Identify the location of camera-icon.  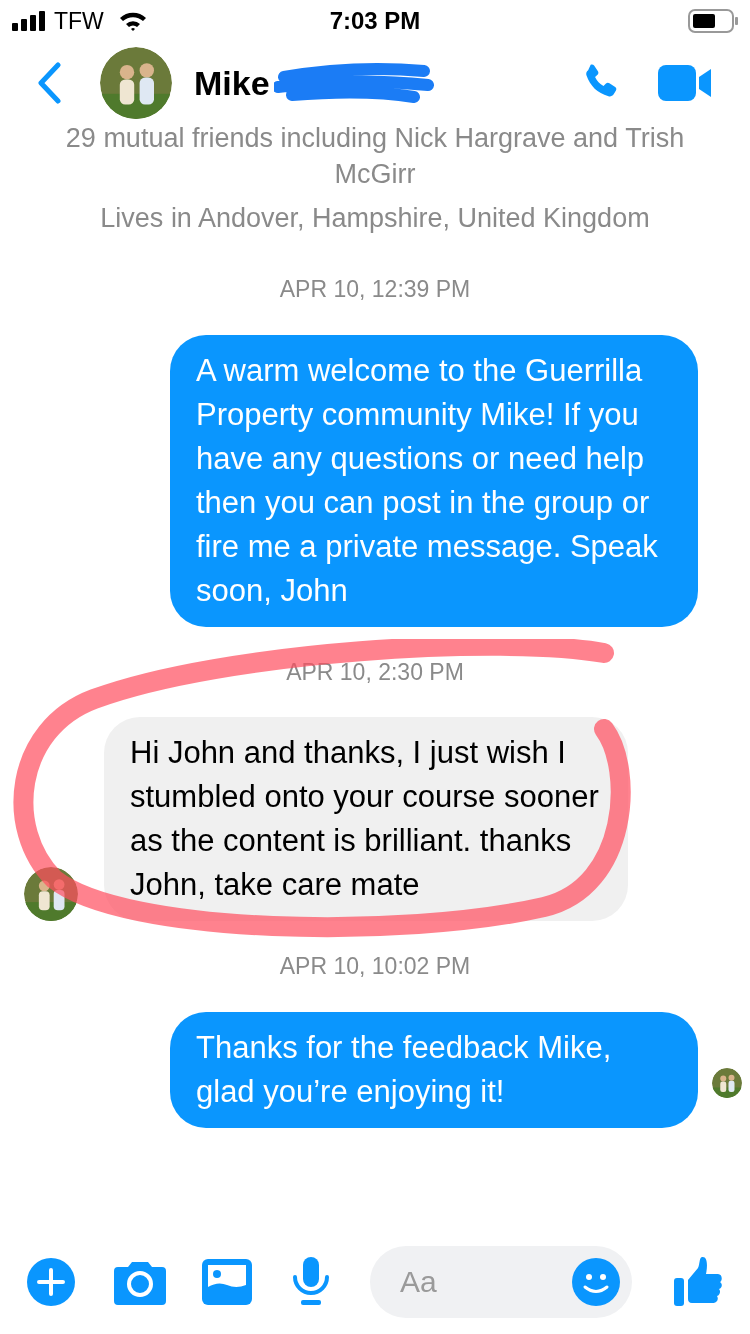
(140, 1282).